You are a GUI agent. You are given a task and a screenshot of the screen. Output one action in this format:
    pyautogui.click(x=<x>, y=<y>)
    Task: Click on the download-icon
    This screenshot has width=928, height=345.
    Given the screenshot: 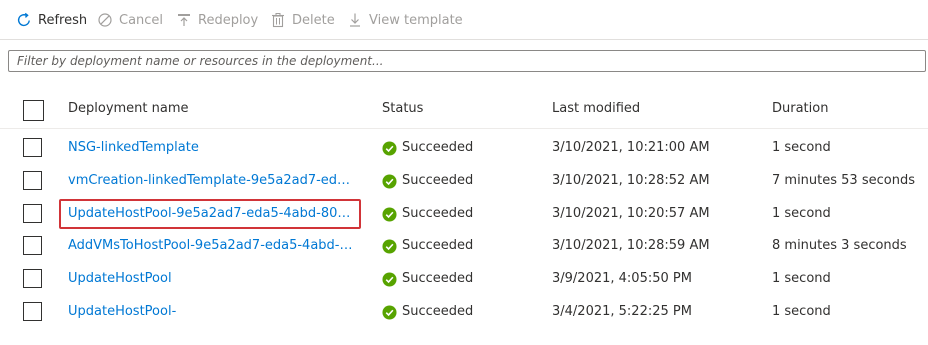 What is the action you would take?
    pyautogui.click(x=355, y=20)
    